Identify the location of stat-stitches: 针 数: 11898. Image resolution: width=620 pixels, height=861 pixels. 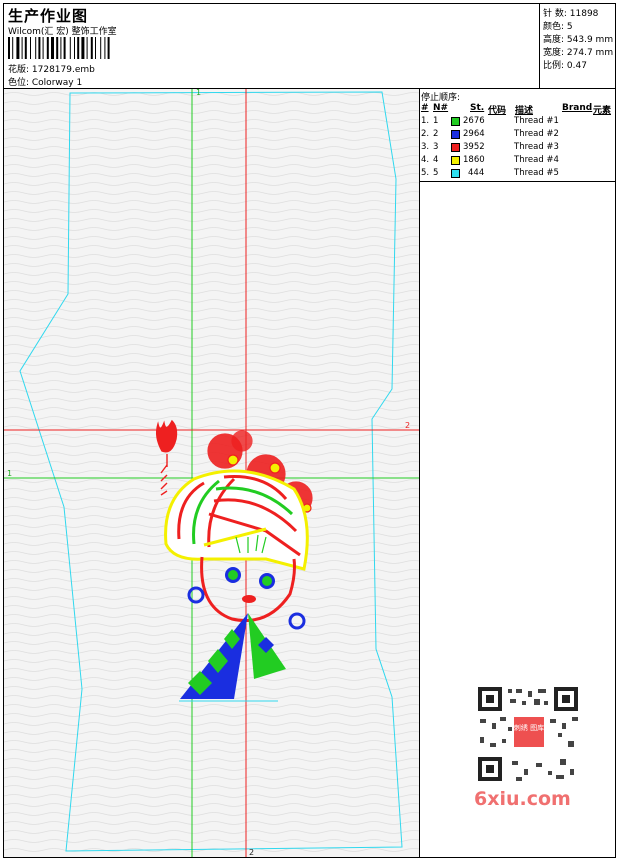
(571, 14).